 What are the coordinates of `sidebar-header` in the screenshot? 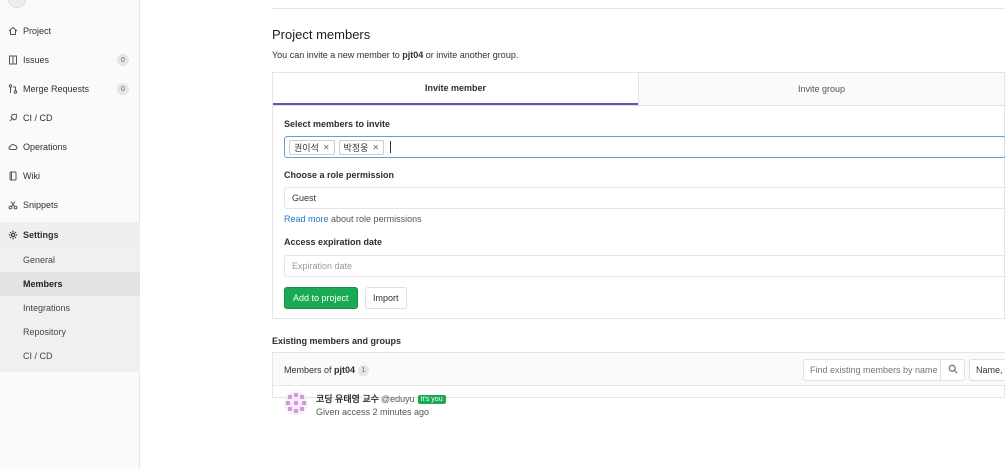 It's located at (70, 6).